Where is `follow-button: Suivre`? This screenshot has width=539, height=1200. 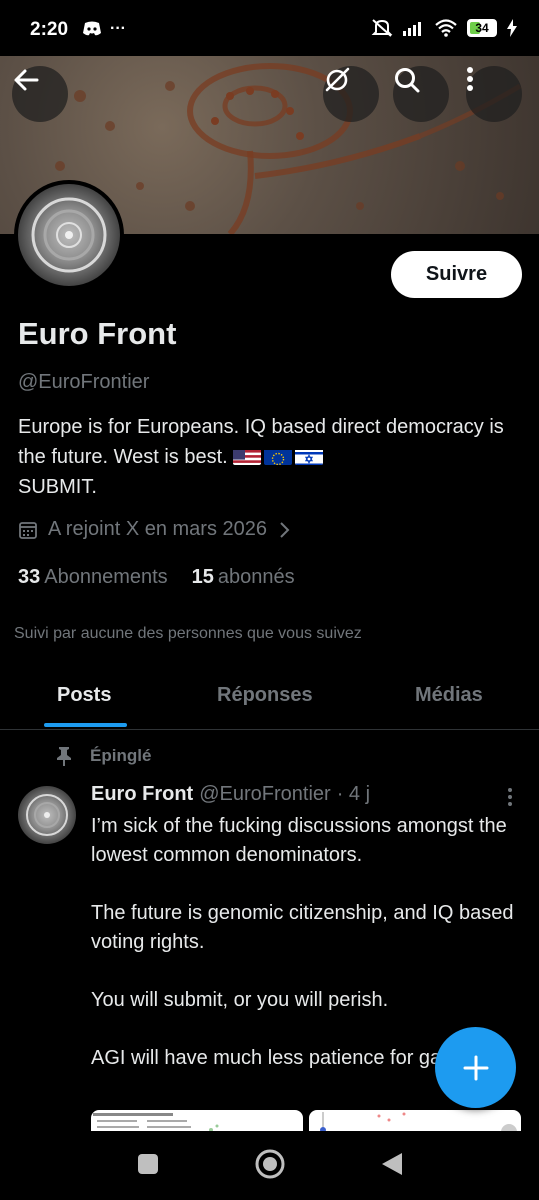 follow-button: Suivre is located at coordinates (456, 274).